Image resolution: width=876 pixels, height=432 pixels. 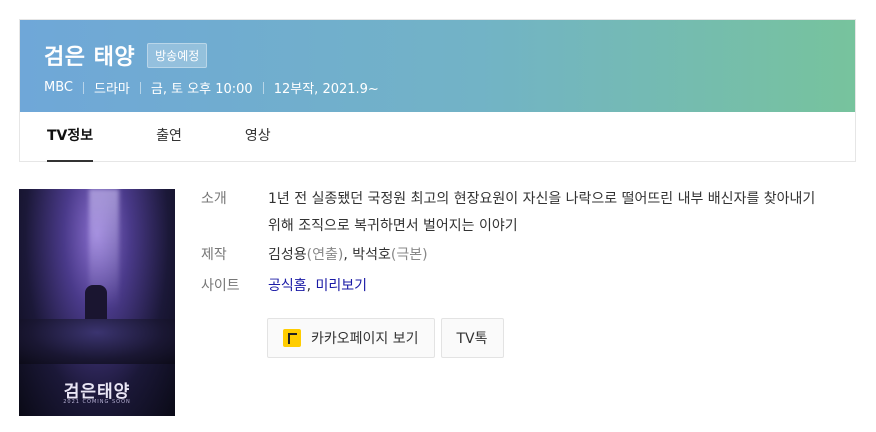 I want to click on action-buttons: 카카오페이지 보기 TV톡, so click(x=388, y=338).